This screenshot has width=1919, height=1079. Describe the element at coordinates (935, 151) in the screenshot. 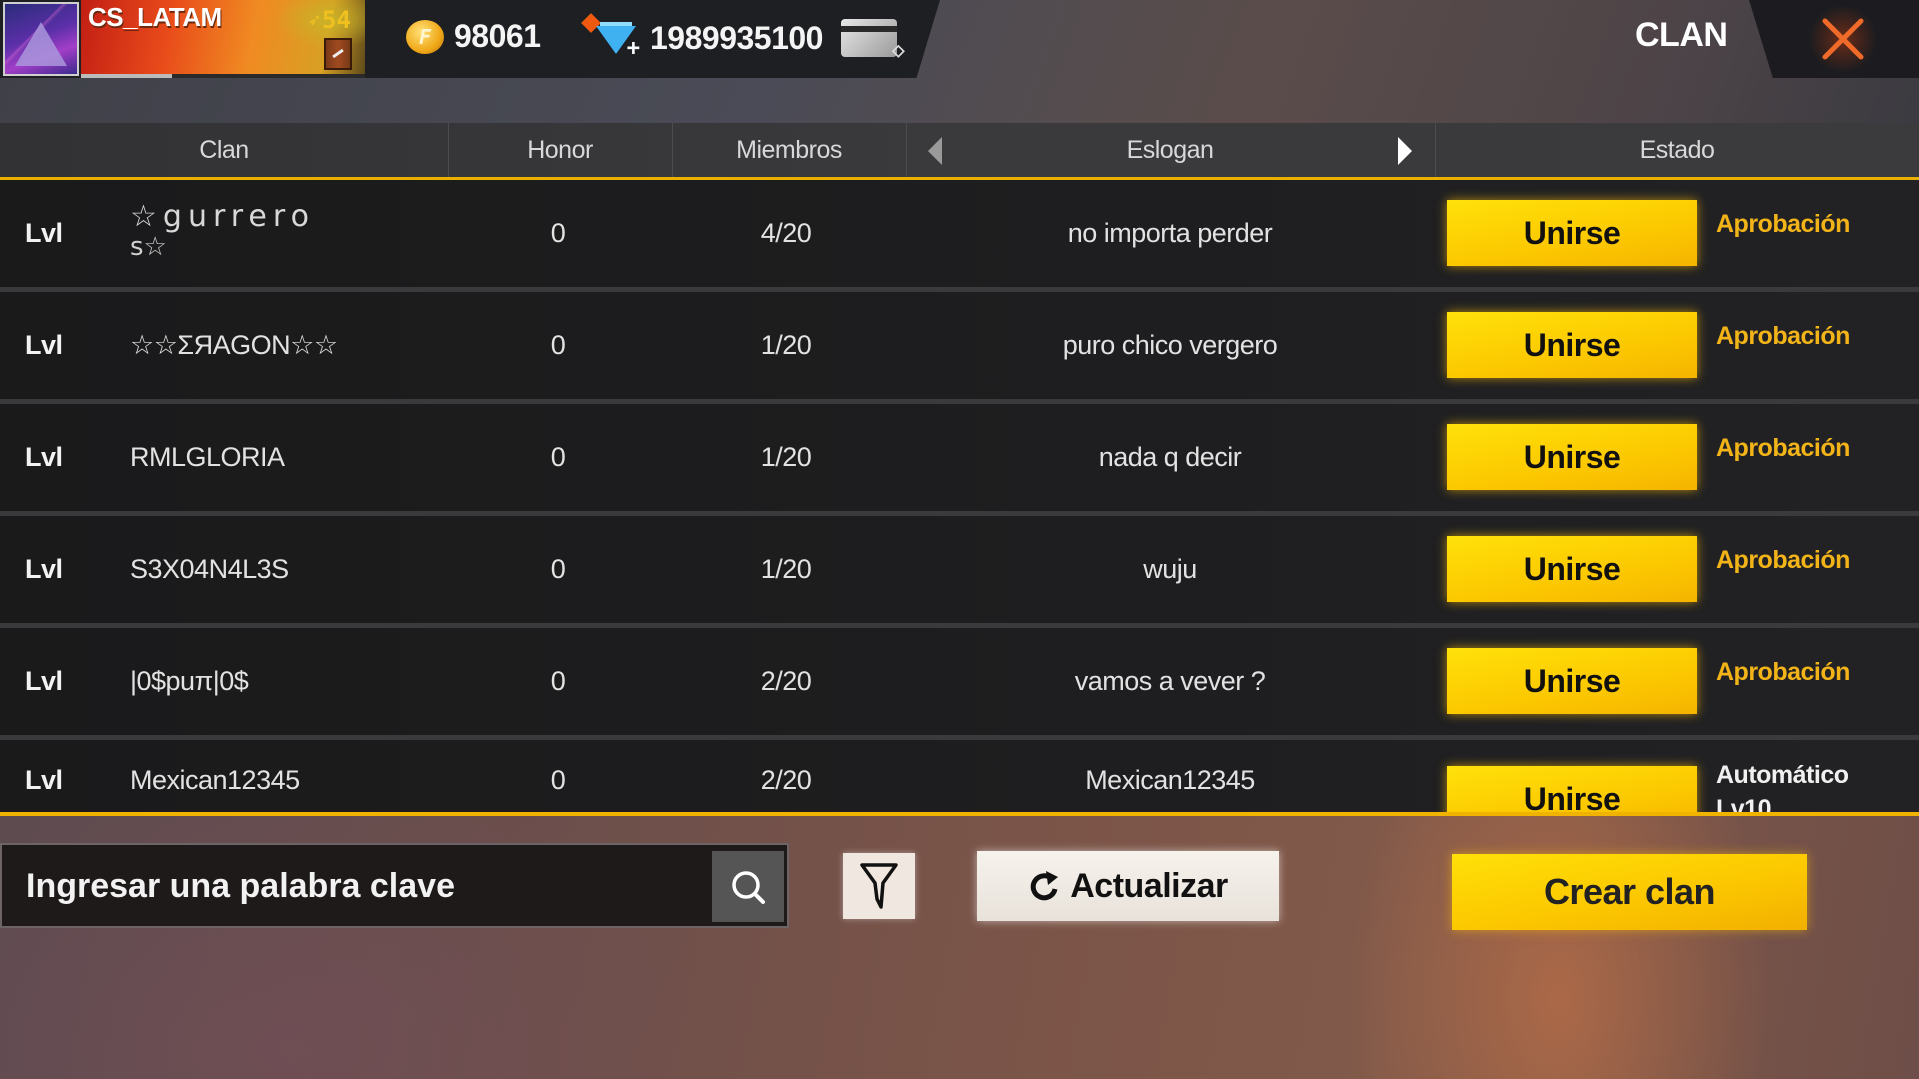

I see `previous-column-arrow-icon` at that location.